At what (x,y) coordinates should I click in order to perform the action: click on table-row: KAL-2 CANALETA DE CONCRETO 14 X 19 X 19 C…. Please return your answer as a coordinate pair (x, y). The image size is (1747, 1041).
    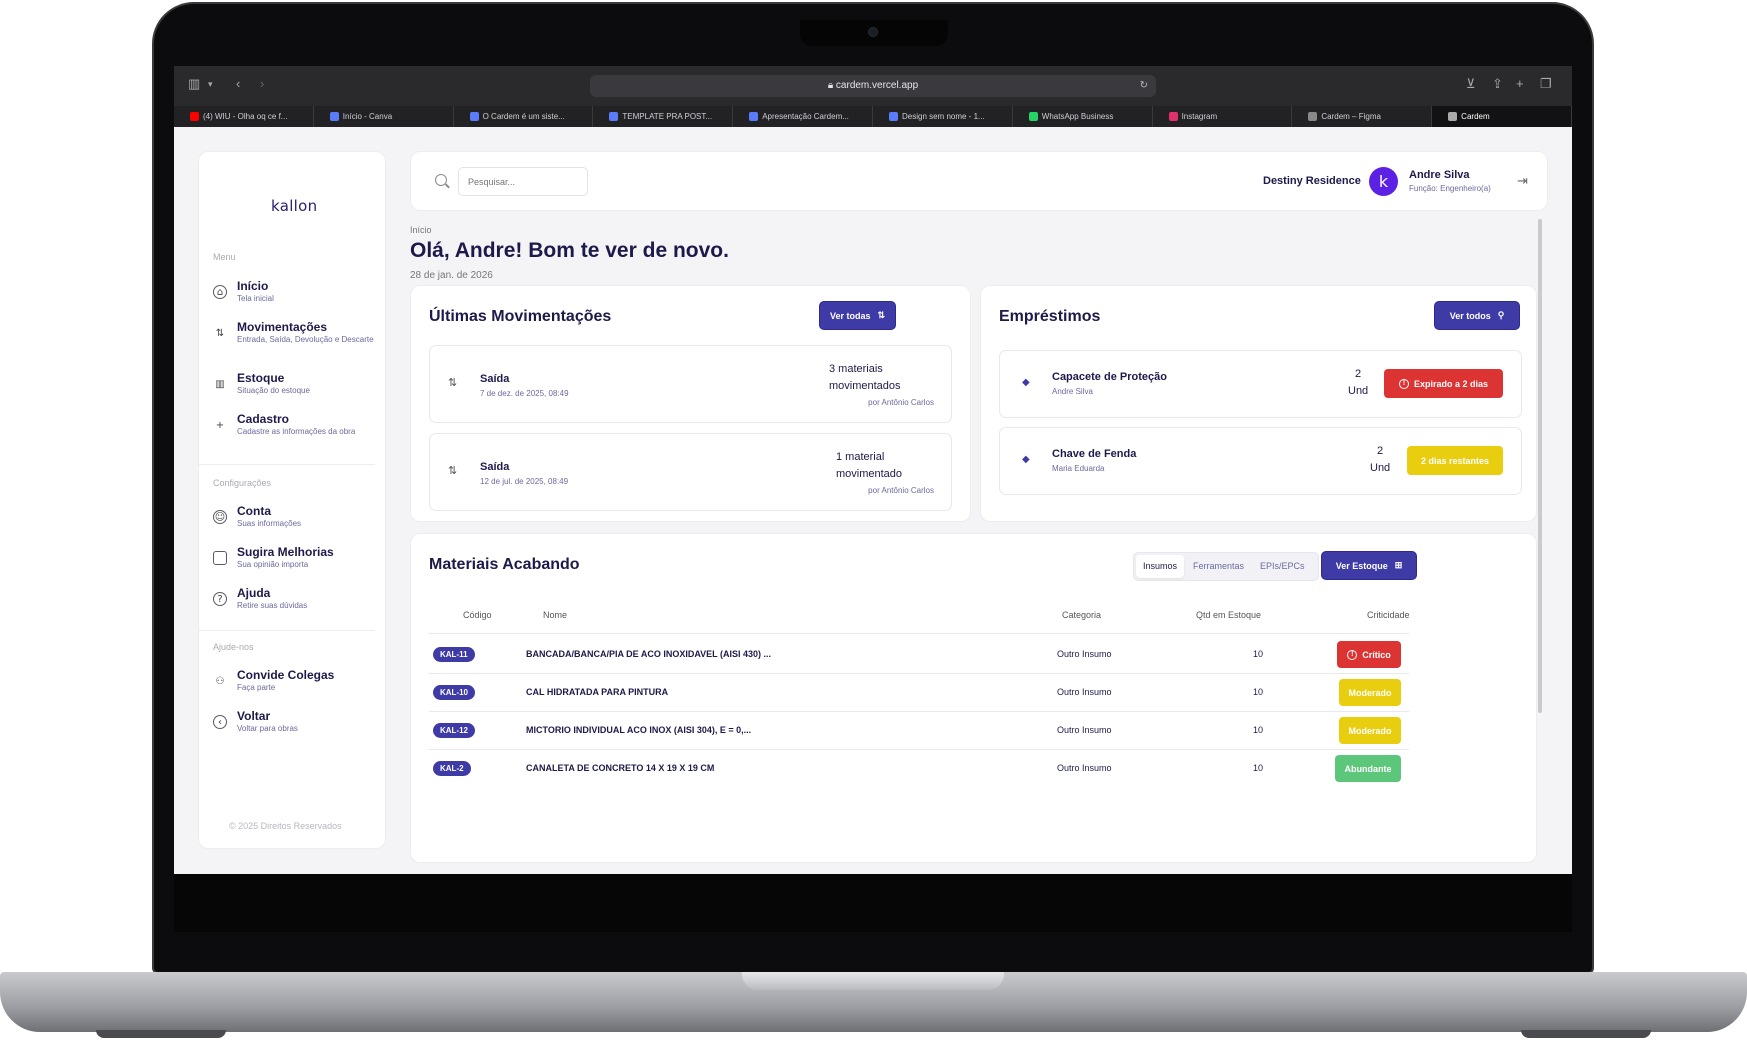
    Looking at the image, I should click on (973, 769).